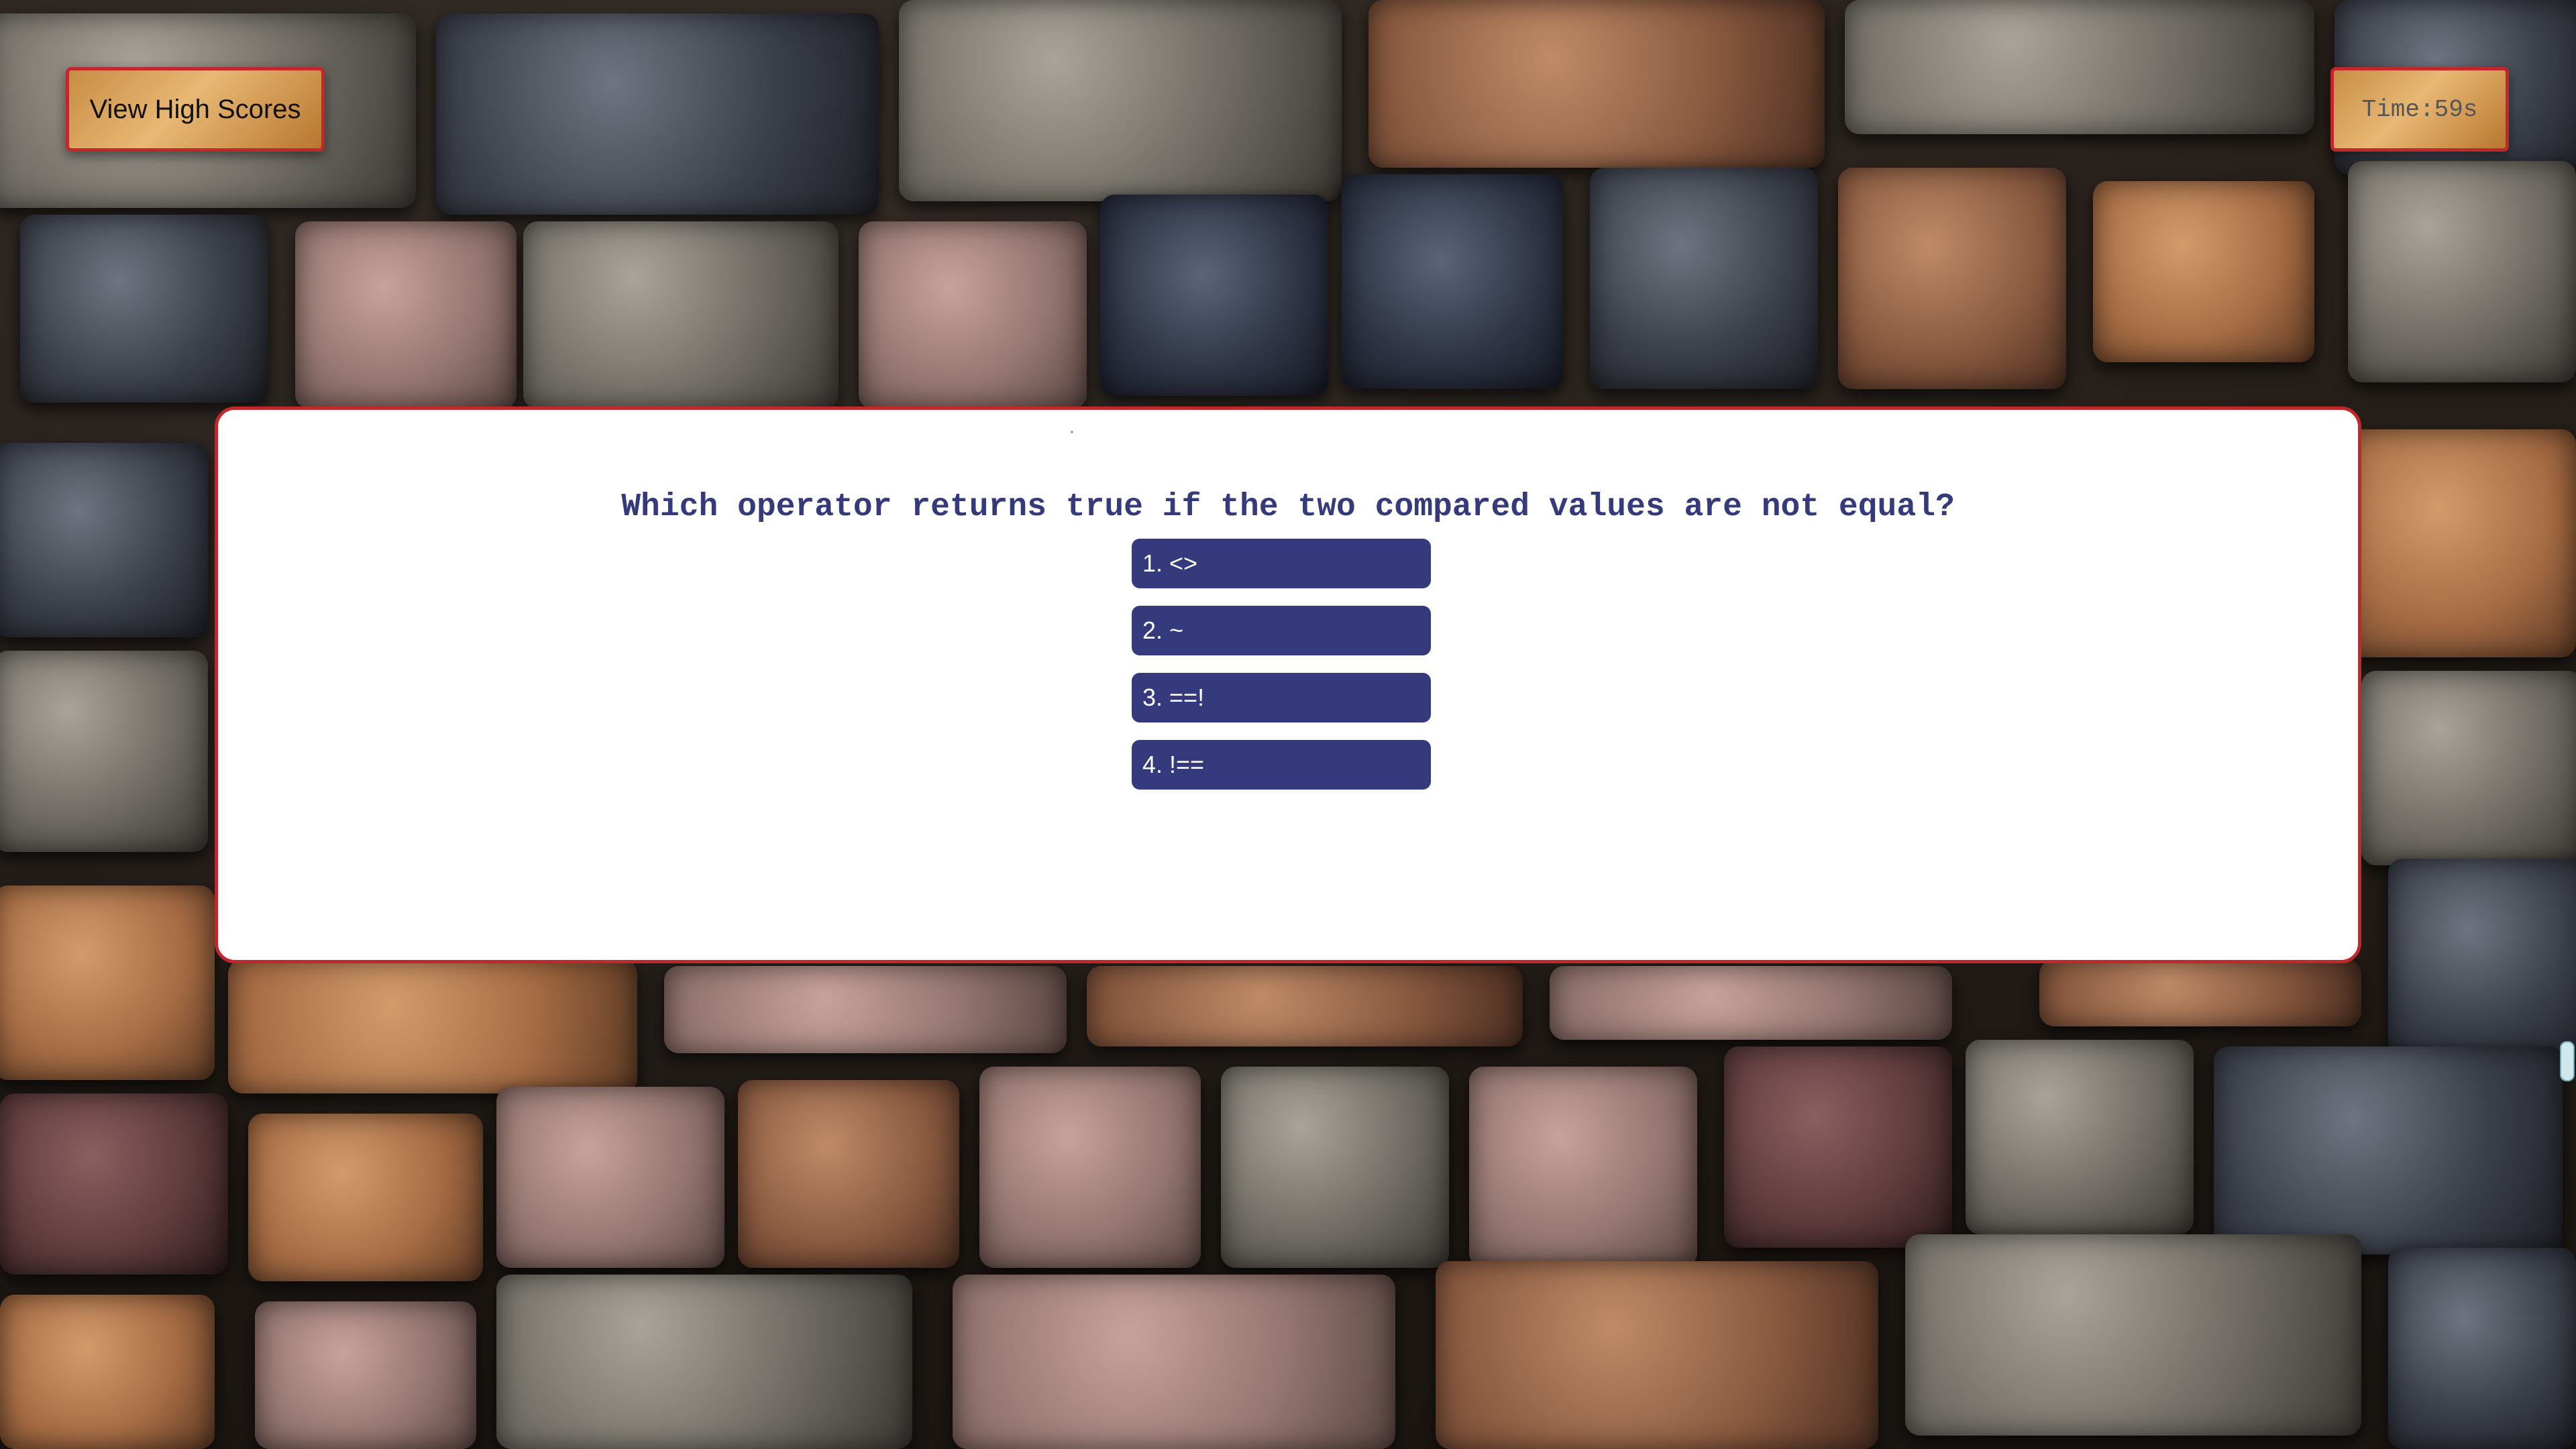  Describe the element at coordinates (2419, 109) in the screenshot. I see `timer-display: Time:59s` at that location.